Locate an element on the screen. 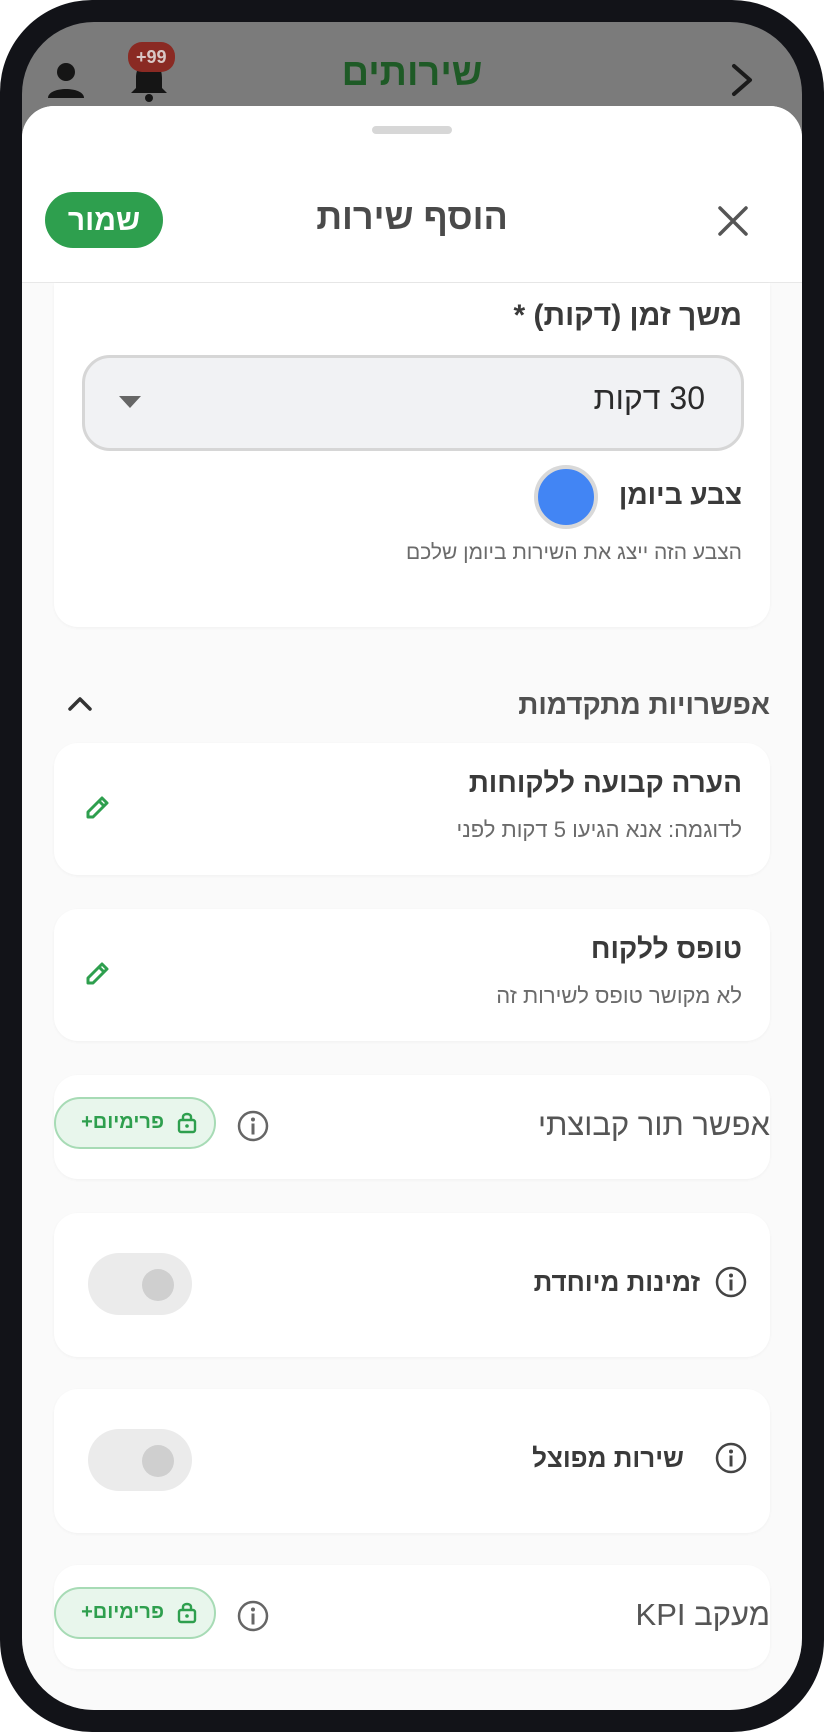 Image resolution: width=824 pixels, height=1732 pixels. calendar-color-hint: הצבע הזה ייצג את השירות ביומן שלכם is located at coordinates (574, 552).